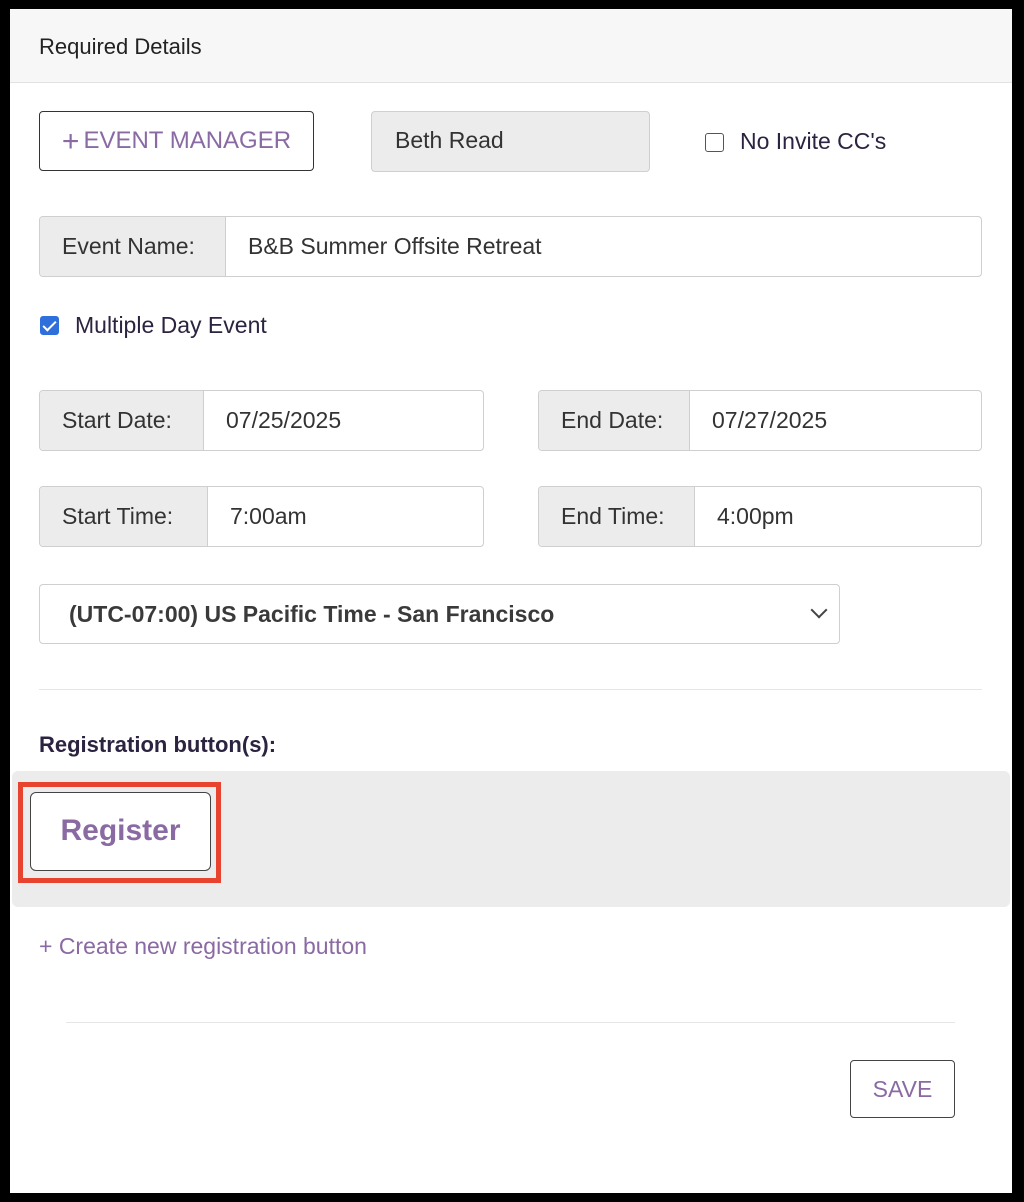 The image size is (1024, 1202). What do you see at coordinates (343, 420) in the screenshot?
I see `start-date-input: 07/25/2025` at bounding box center [343, 420].